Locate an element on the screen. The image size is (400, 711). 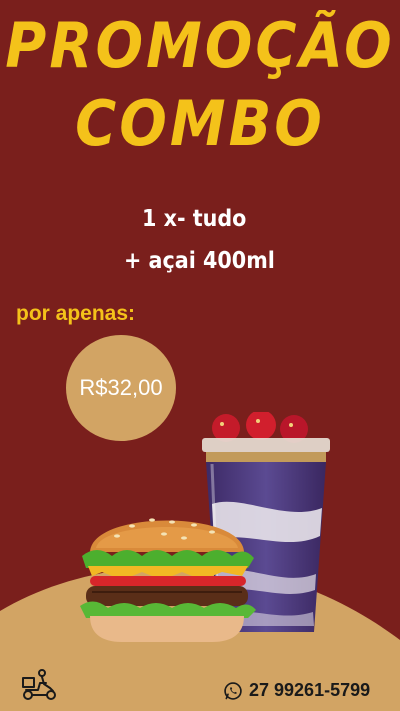
title-line-2: COMBO is located at coordinates (200, 124).